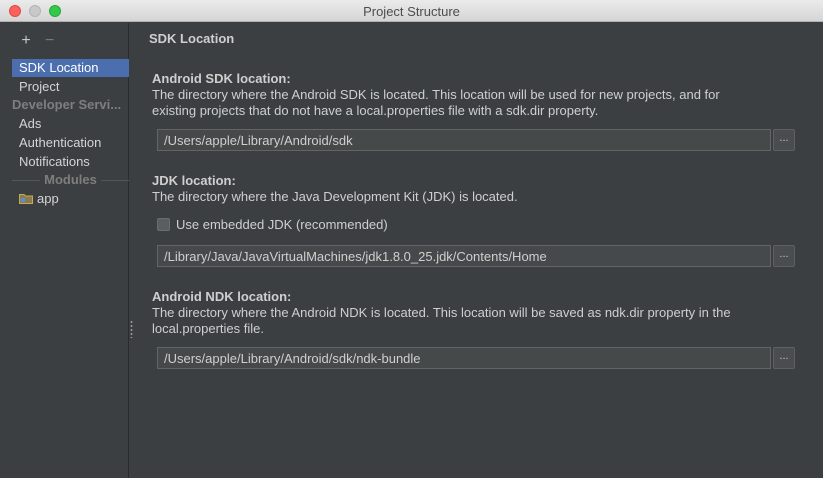 This screenshot has width=823, height=478. I want to click on modules-header-label: Modules, so click(70, 179).